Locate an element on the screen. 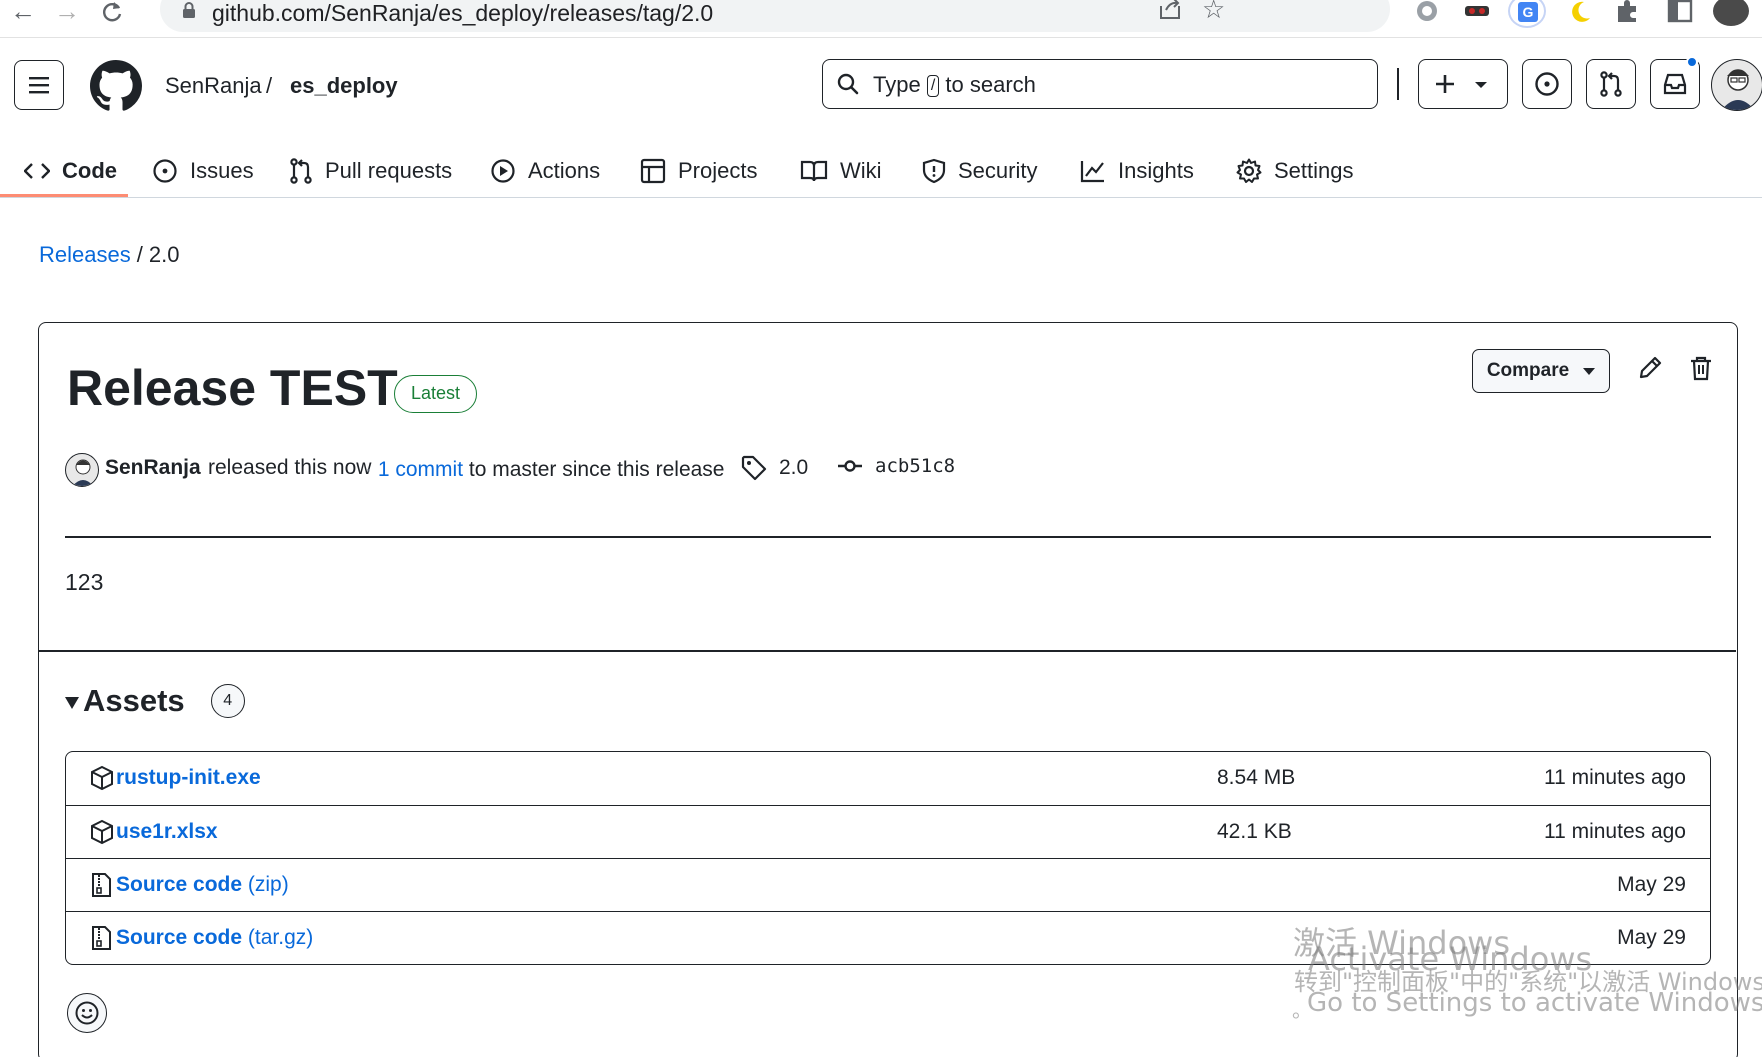 The image size is (1762, 1057). graph-icon is located at coordinates (1092, 172).